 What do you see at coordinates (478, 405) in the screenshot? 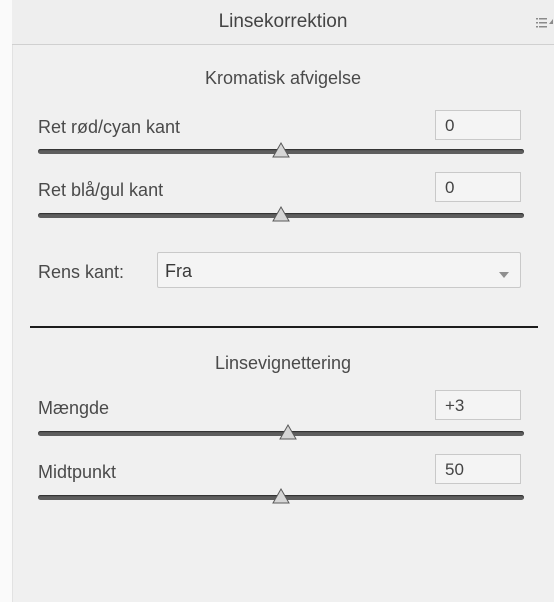
I see `amount-value-field: +3` at bounding box center [478, 405].